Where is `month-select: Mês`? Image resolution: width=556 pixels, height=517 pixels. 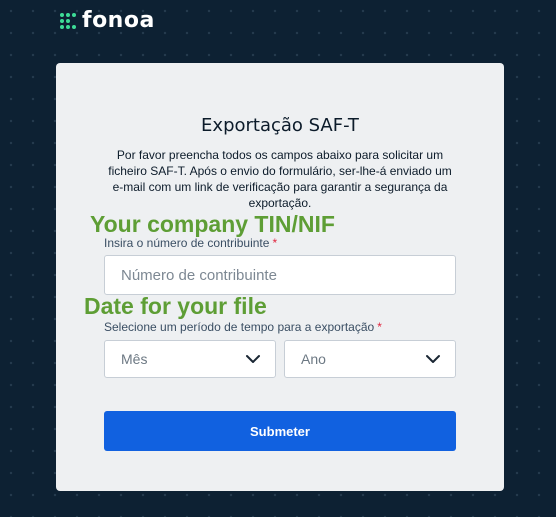
month-select: Mês is located at coordinates (190, 359).